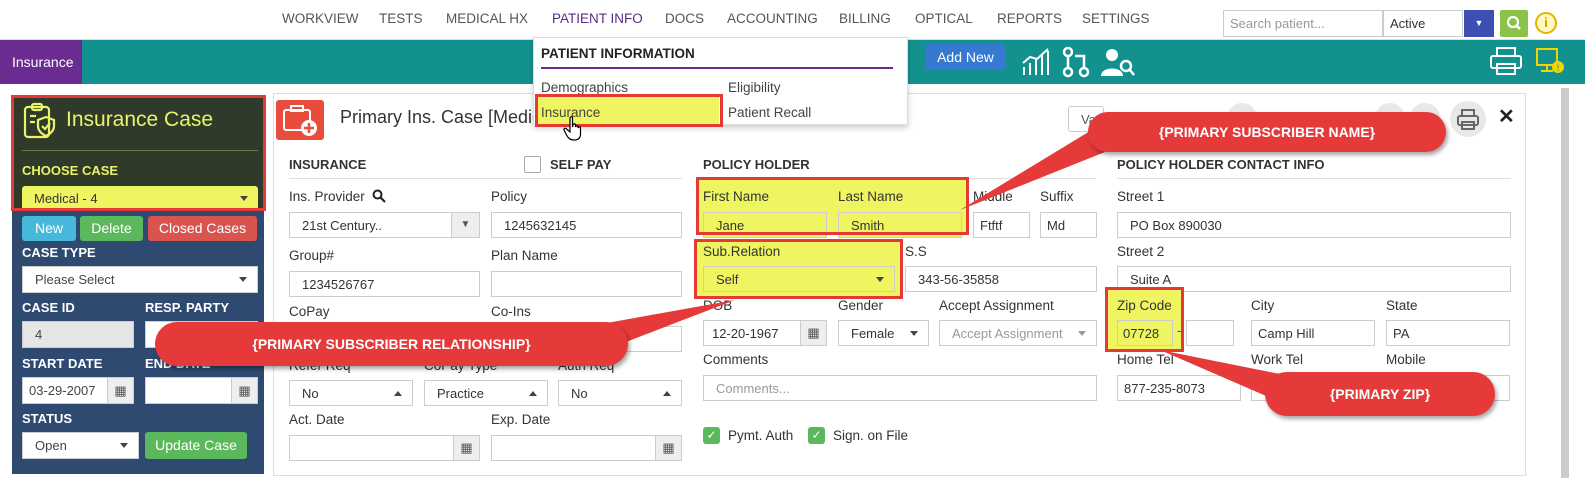 The height and width of the screenshot is (490, 1585). What do you see at coordinates (391, 344) in the screenshot?
I see `callout-primary-subscriber-relationship: {PRIMARY SUBSCRIBER RELATIONSHIP}` at bounding box center [391, 344].